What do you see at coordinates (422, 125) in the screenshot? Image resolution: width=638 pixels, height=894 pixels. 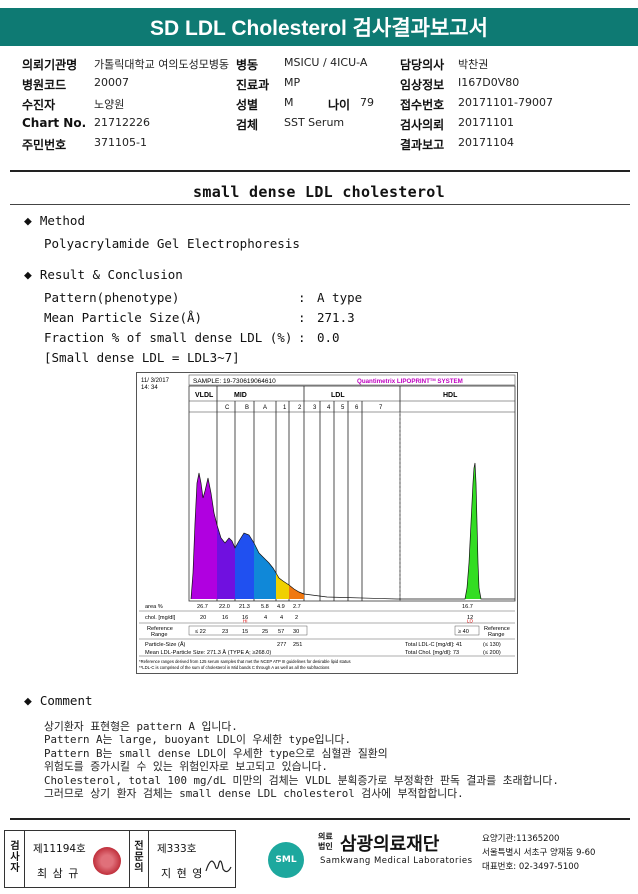 I see `request-label: 검사의뢰` at bounding box center [422, 125].